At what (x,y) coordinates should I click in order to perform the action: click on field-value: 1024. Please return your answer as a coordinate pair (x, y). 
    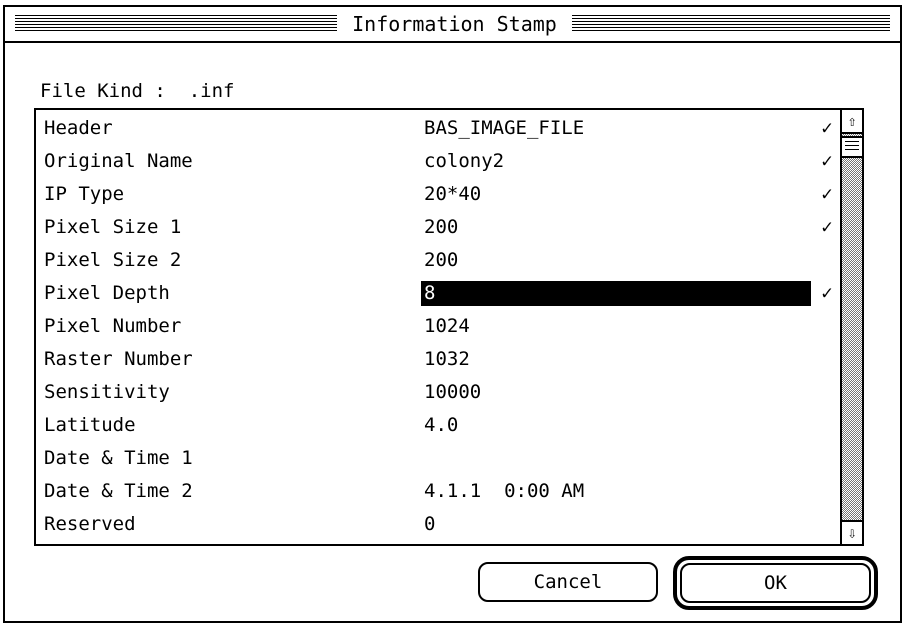
    Looking at the image, I should click on (447, 326).